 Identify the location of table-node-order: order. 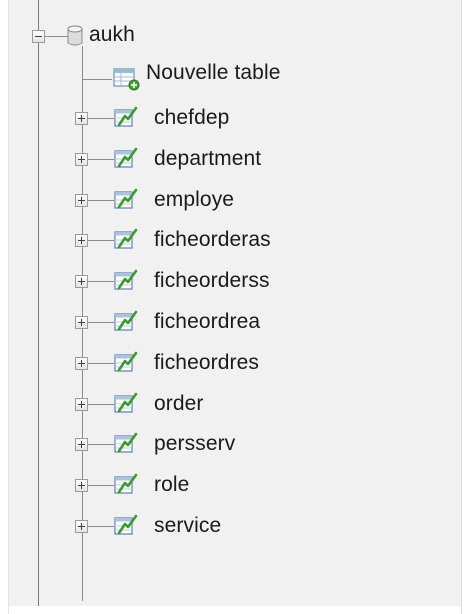
(179, 404).